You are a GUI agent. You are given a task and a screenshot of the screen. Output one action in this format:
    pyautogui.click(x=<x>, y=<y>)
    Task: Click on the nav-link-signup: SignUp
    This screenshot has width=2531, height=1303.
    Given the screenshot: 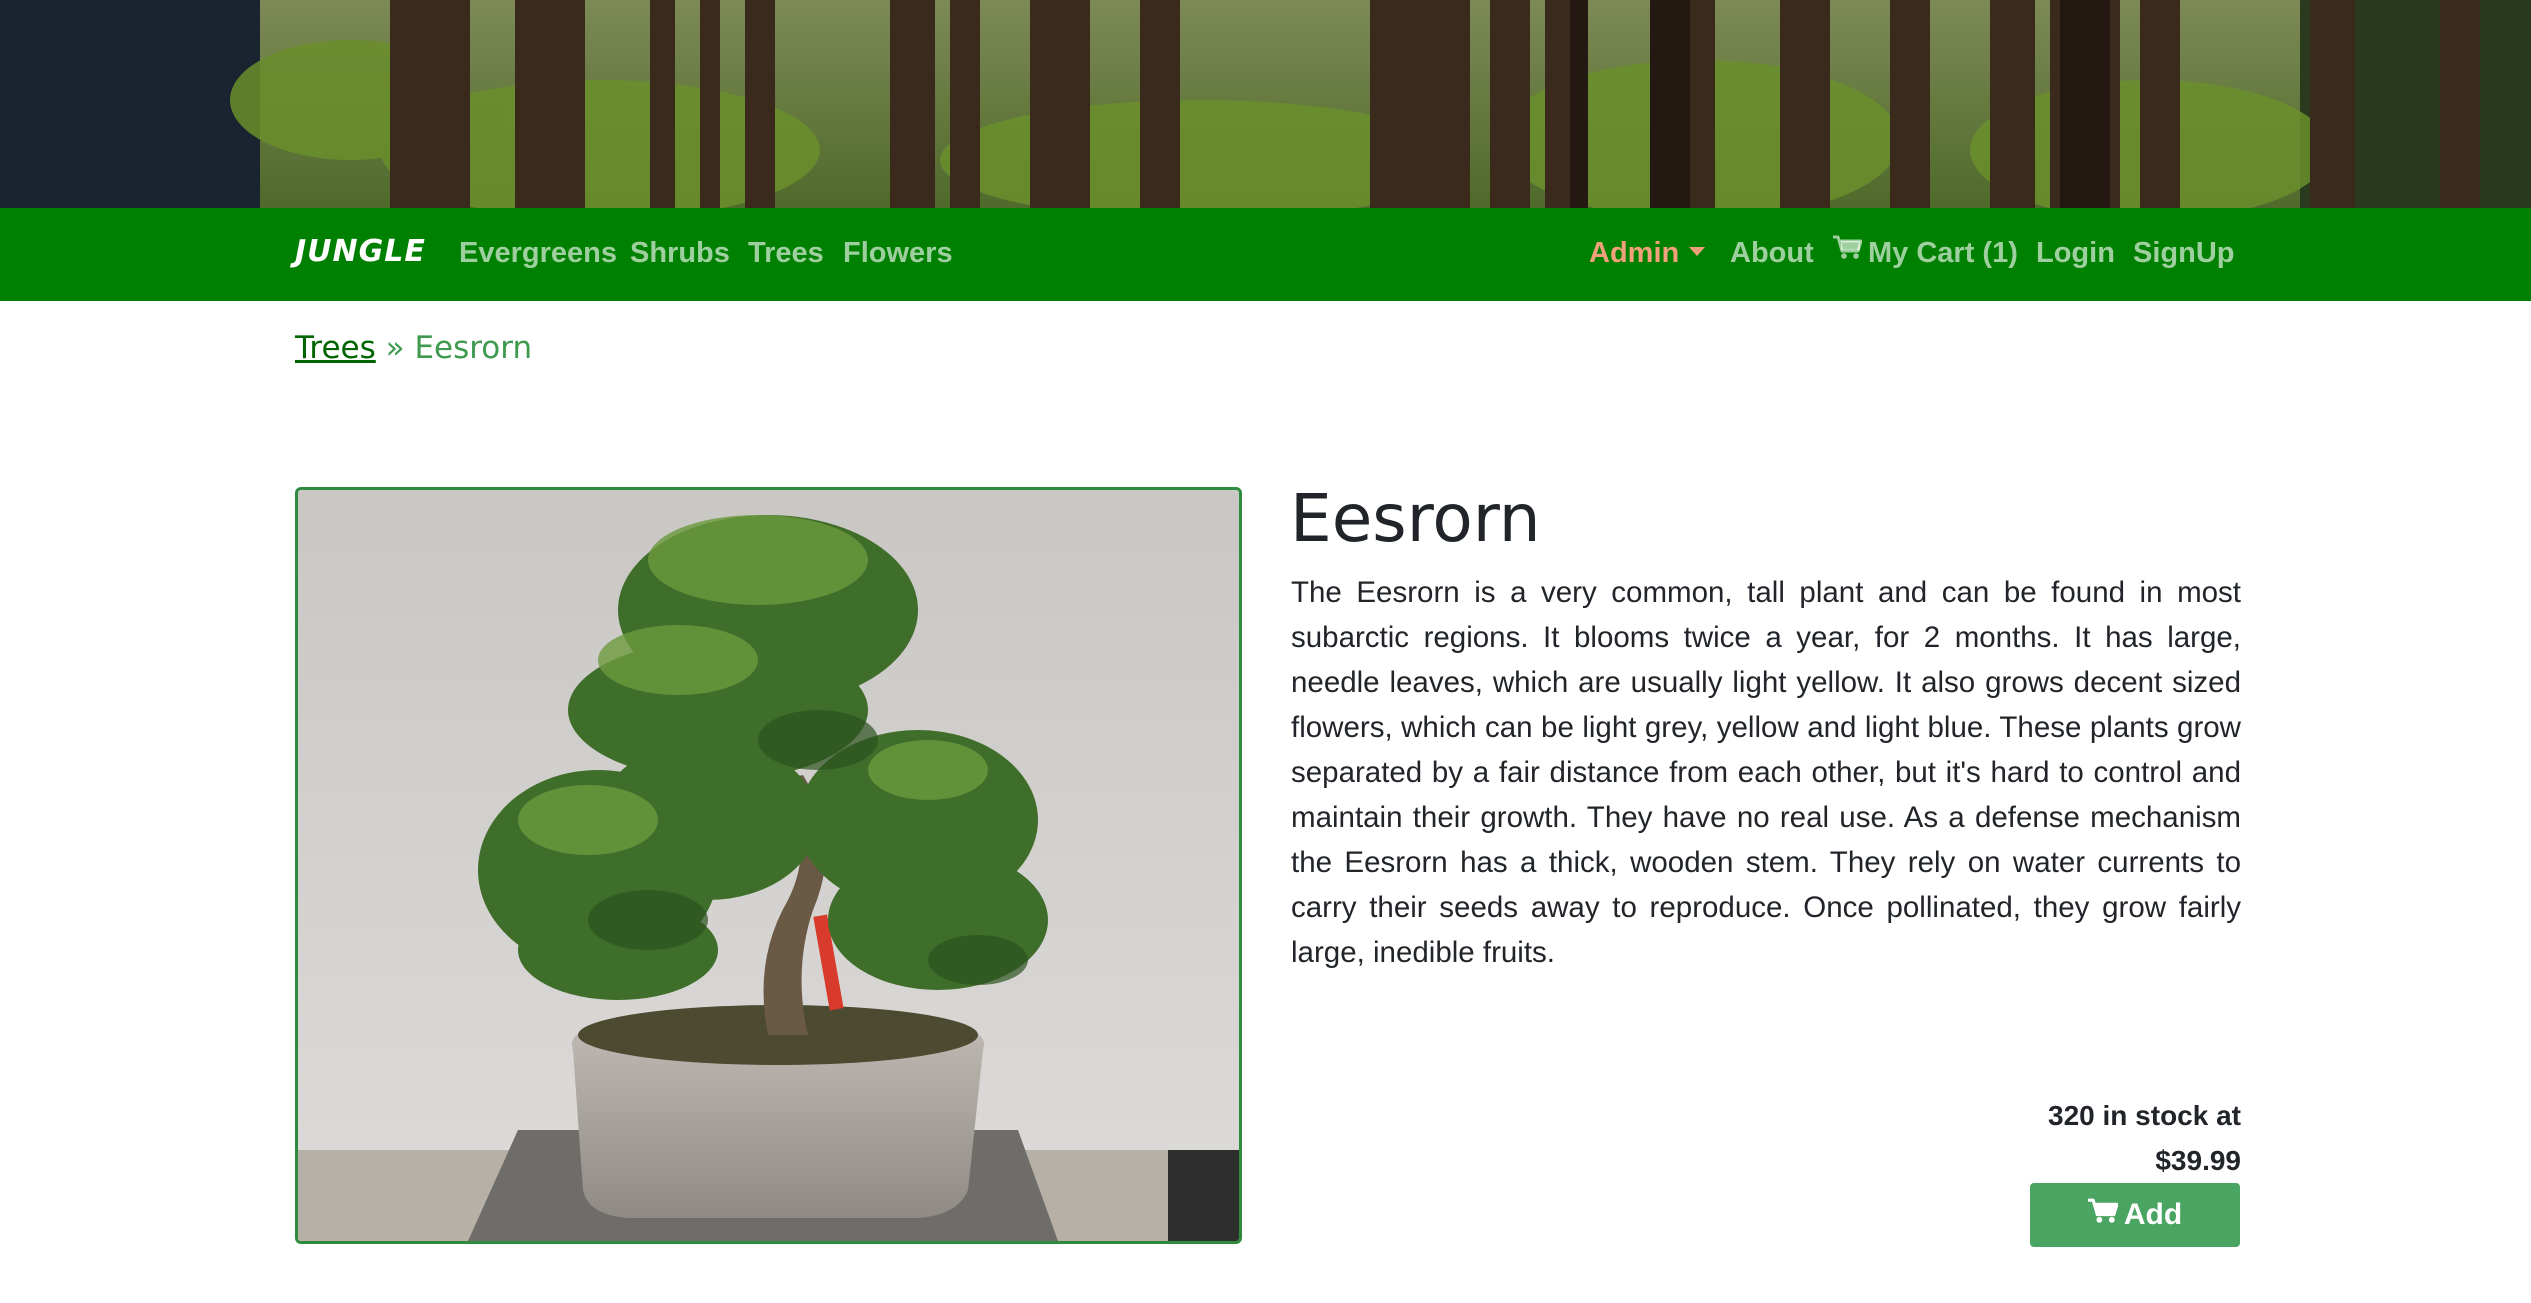 What is the action you would take?
    pyautogui.click(x=2184, y=253)
    